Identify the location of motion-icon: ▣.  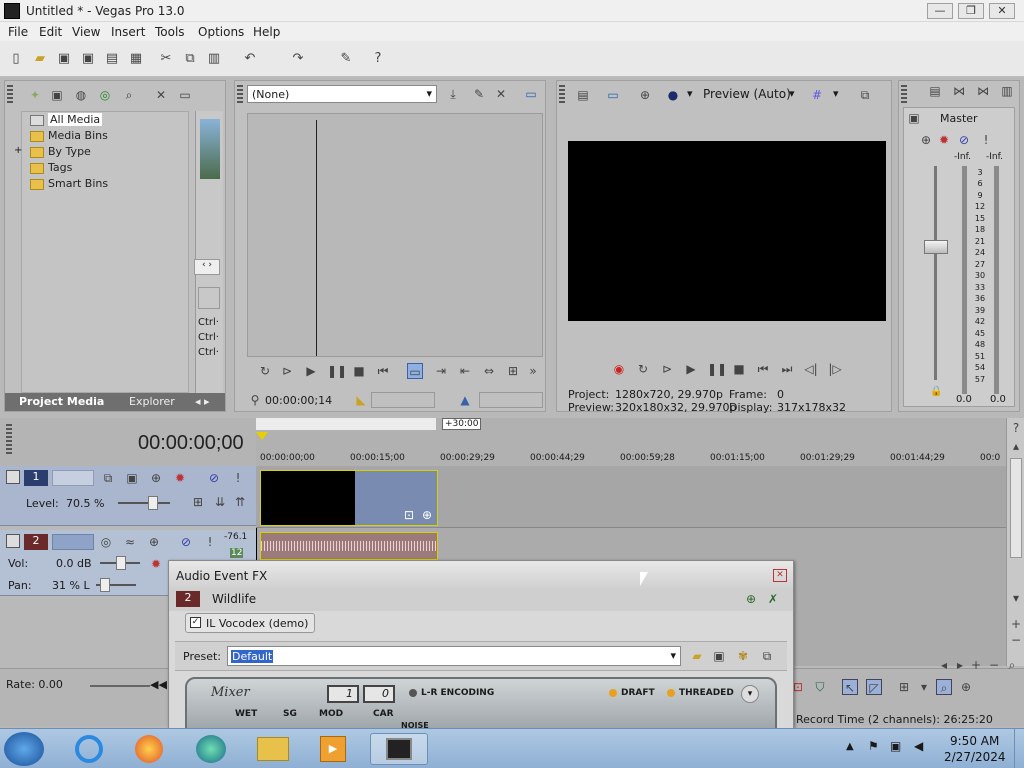
(132, 478).